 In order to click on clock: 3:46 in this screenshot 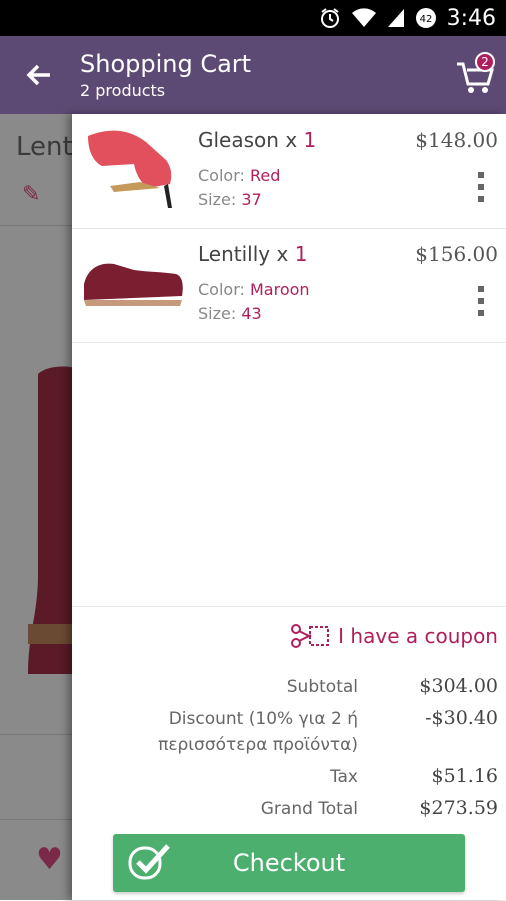, I will do `click(471, 18)`.